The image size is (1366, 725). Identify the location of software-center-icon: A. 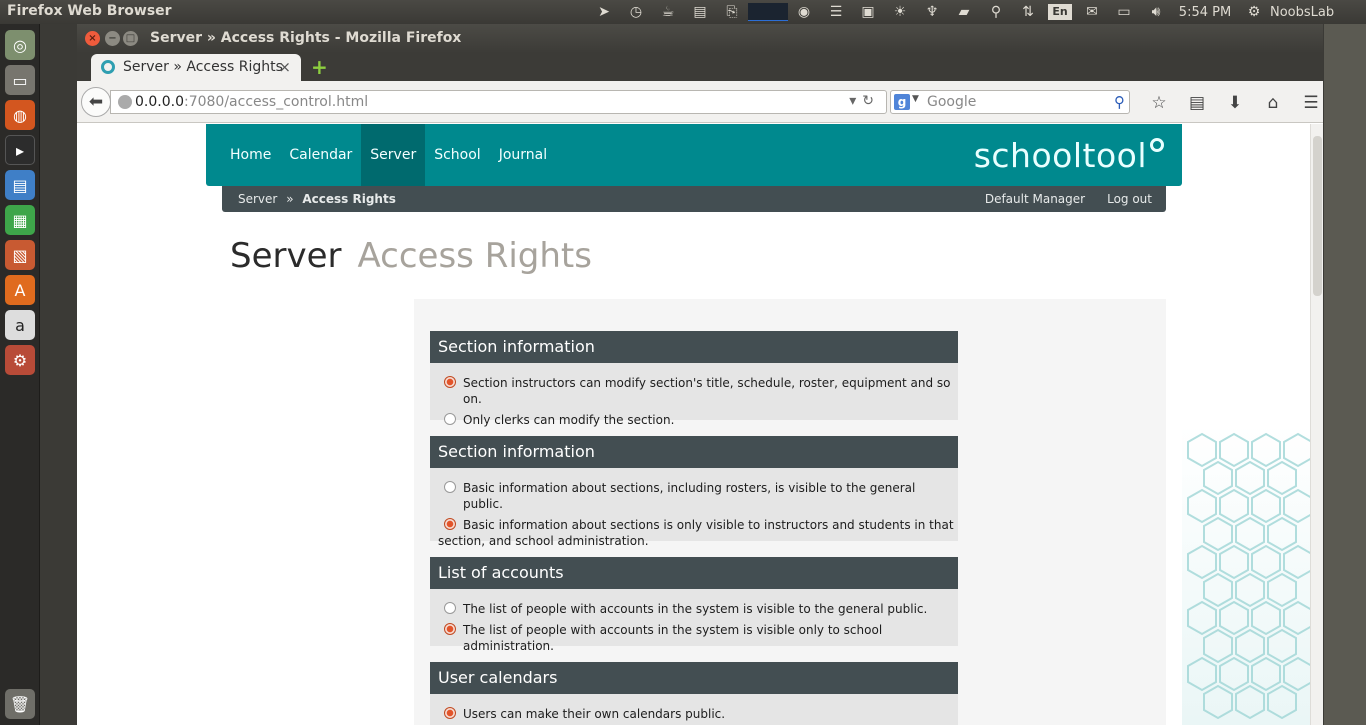
(20, 290).